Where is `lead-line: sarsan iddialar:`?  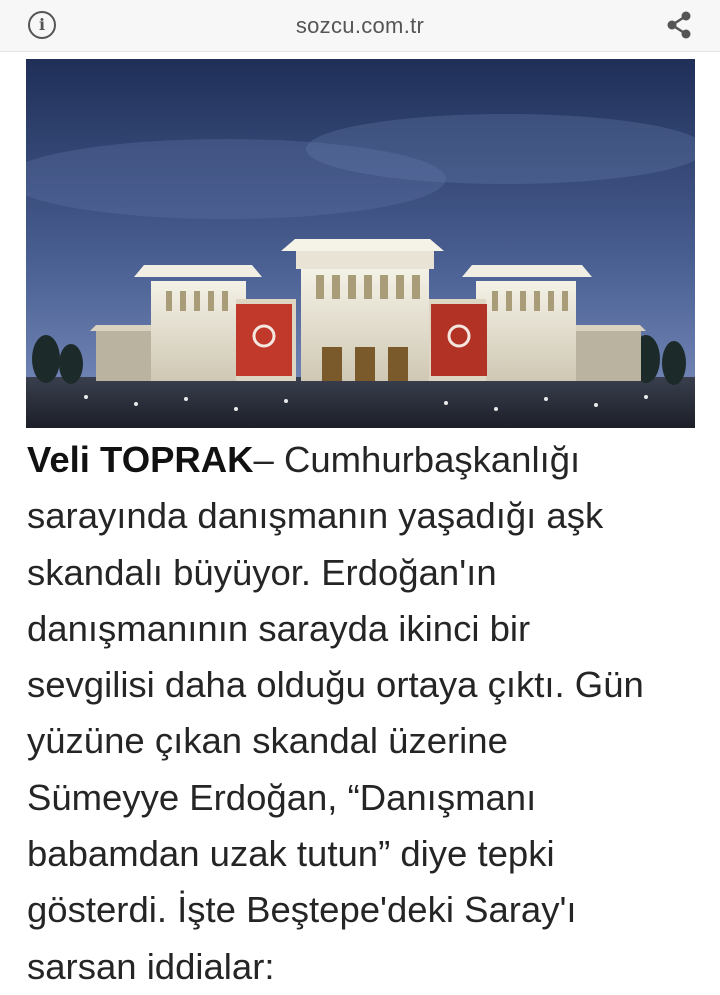
lead-line: sarsan iddialar: is located at coordinates (151, 966).